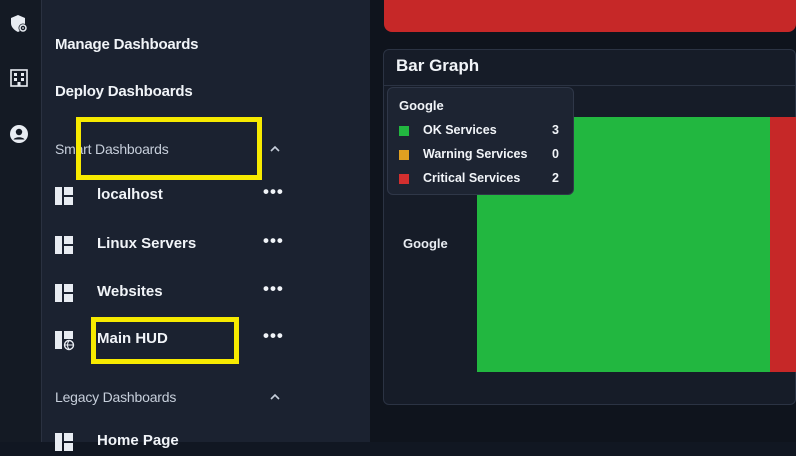  I want to click on tooltip-row-ok: OK Services 3, so click(484, 131).